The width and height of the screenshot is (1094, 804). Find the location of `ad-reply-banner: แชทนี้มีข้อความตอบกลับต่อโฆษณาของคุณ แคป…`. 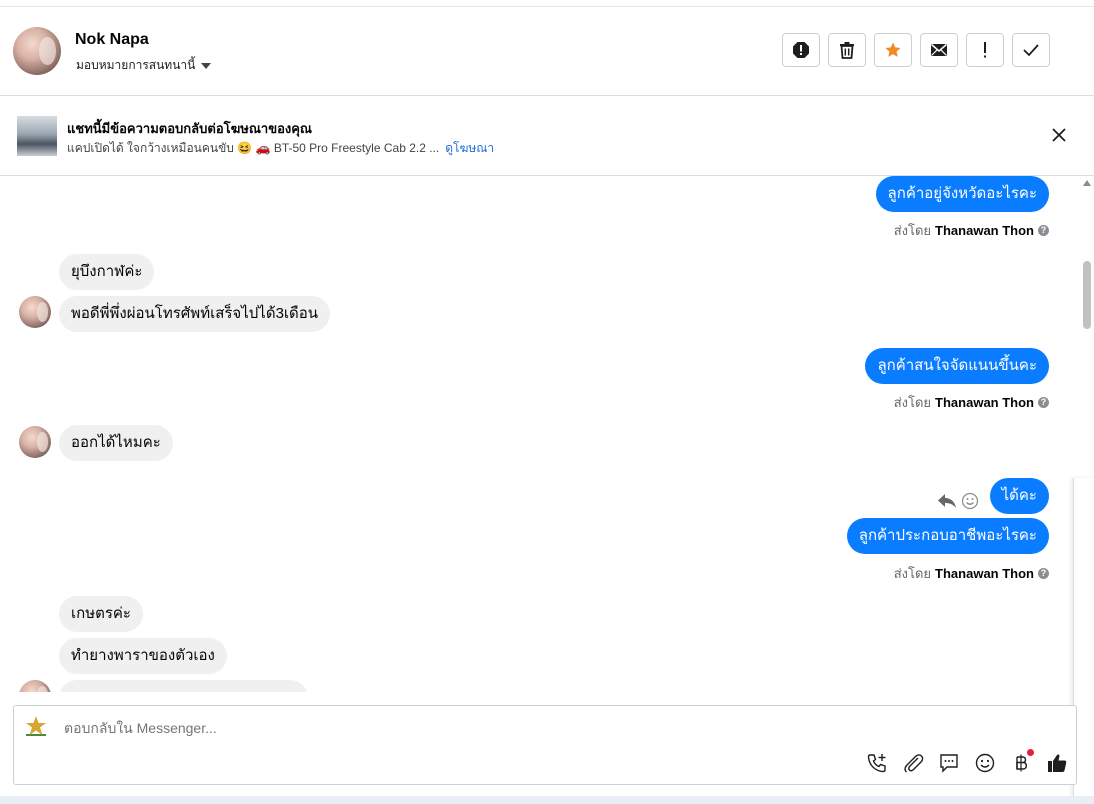

ad-reply-banner: แชทนี้มีข้อความตอบกลับต่อโฆษณาของคุณ แคป… is located at coordinates (547, 136).